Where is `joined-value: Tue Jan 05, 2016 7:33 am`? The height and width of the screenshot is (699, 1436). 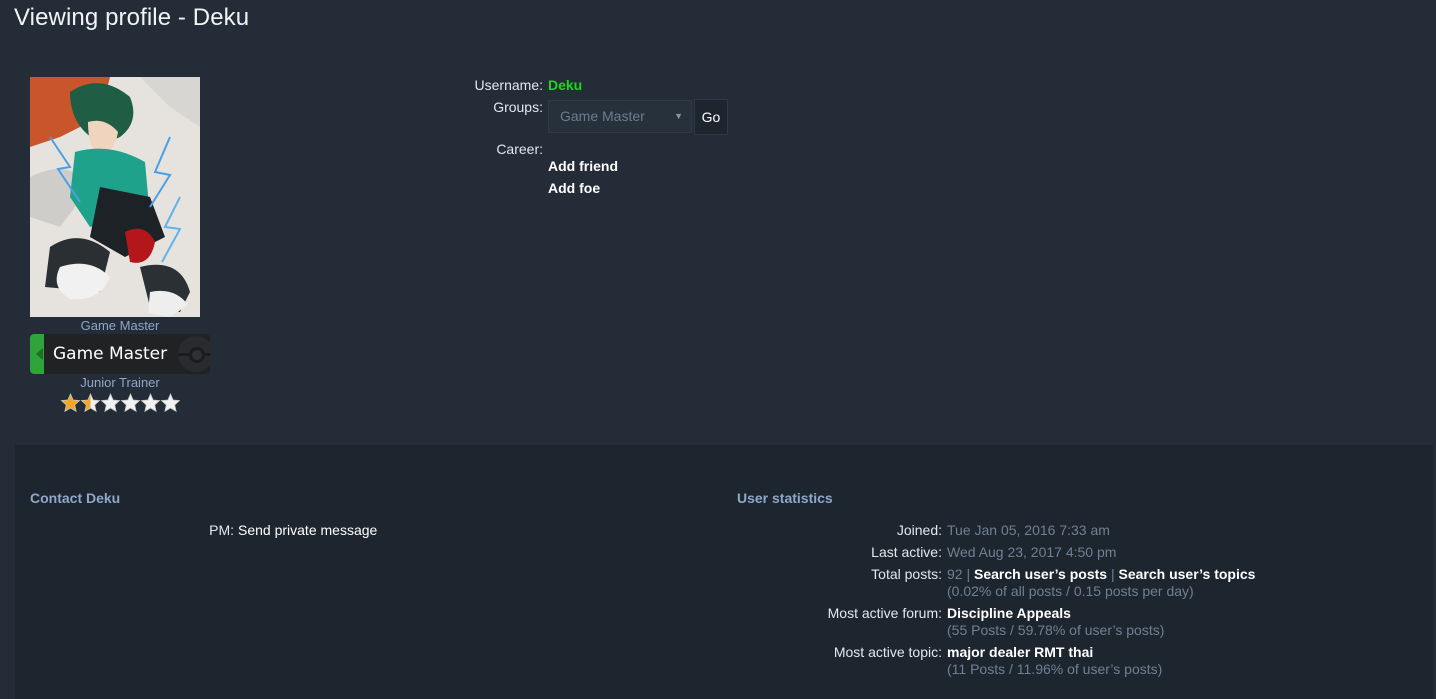 joined-value: Tue Jan 05, 2016 7:33 am is located at coordinates (1028, 530).